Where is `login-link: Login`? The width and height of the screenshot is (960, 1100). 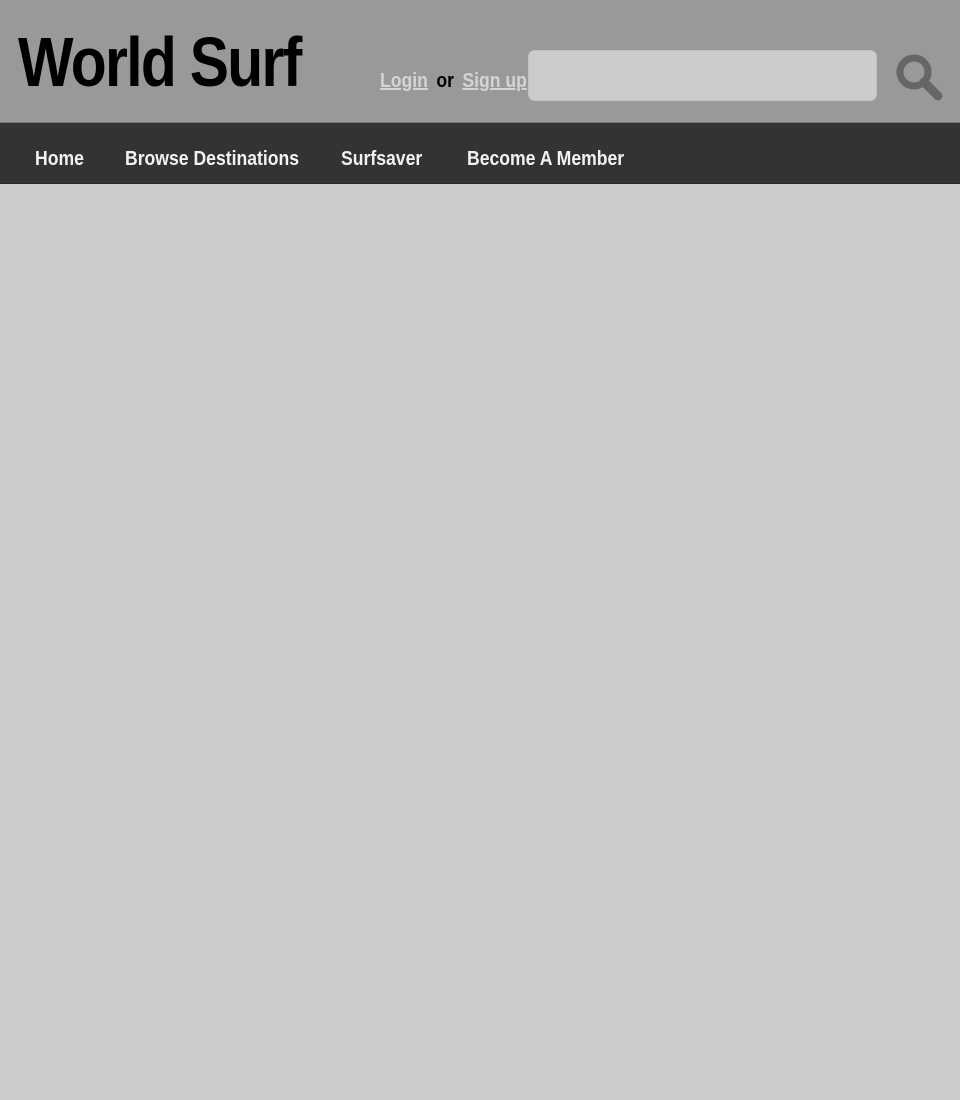
login-link: Login is located at coordinates (404, 81).